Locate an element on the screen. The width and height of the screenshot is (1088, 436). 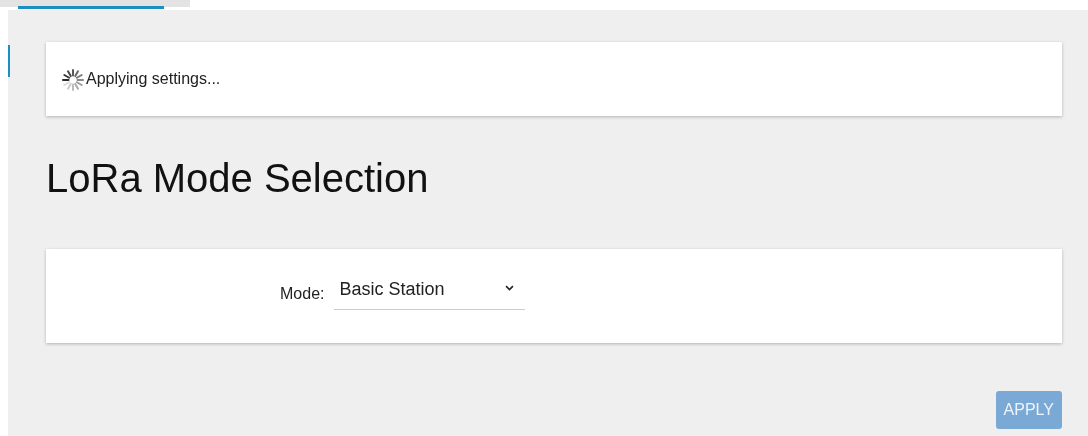
page-title: LoRa Mode Selection is located at coordinates (238, 178).